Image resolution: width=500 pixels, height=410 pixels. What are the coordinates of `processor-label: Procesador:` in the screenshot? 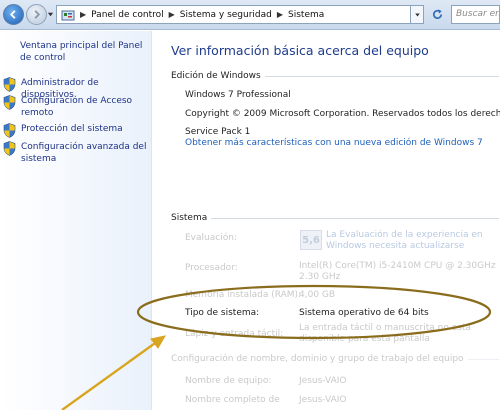 It's located at (211, 268).